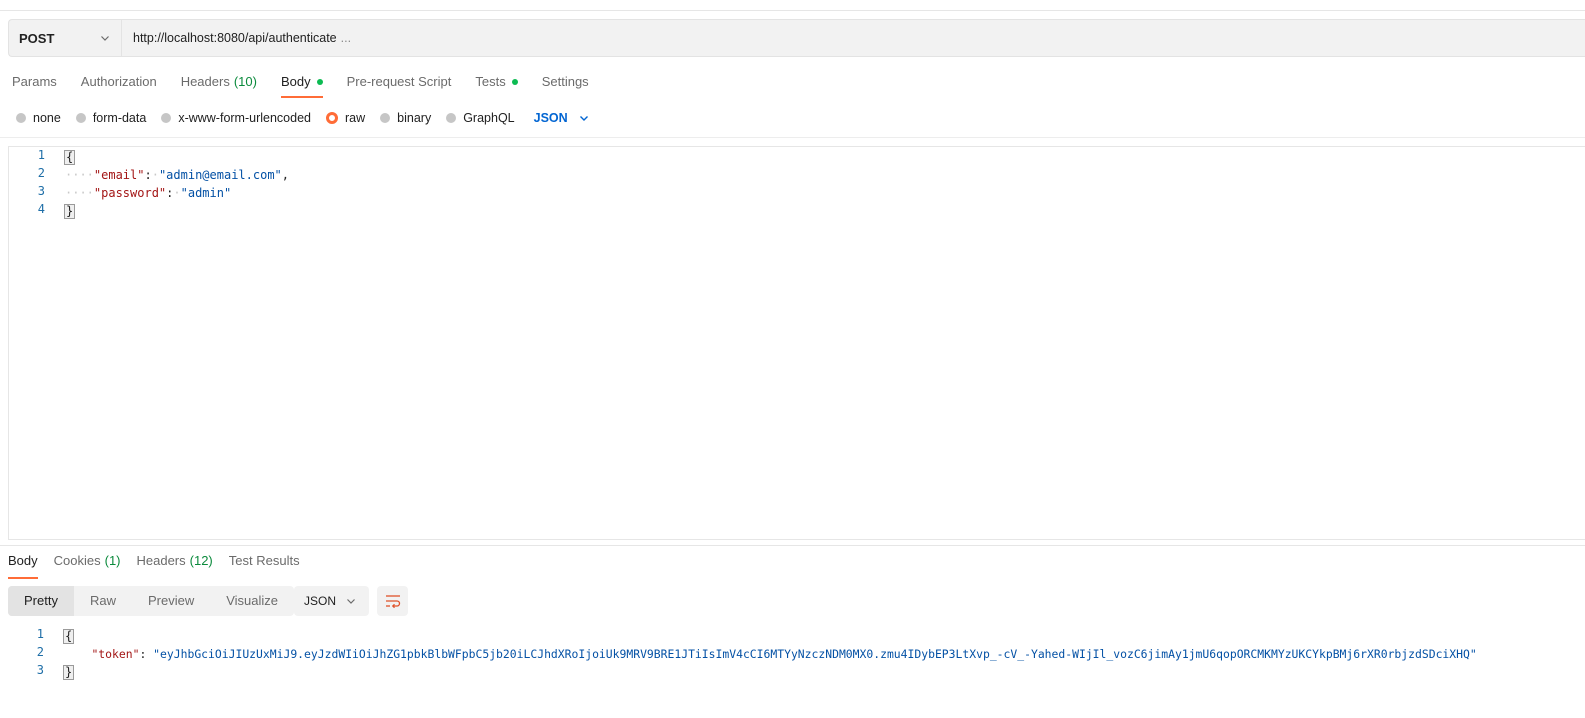 The height and width of the screenshot is (718, 1585). What do you see at coordinates (219, 83) in the screenshot?
I see `tab-headers: Headers (10)` at bounding box center [219, 83].